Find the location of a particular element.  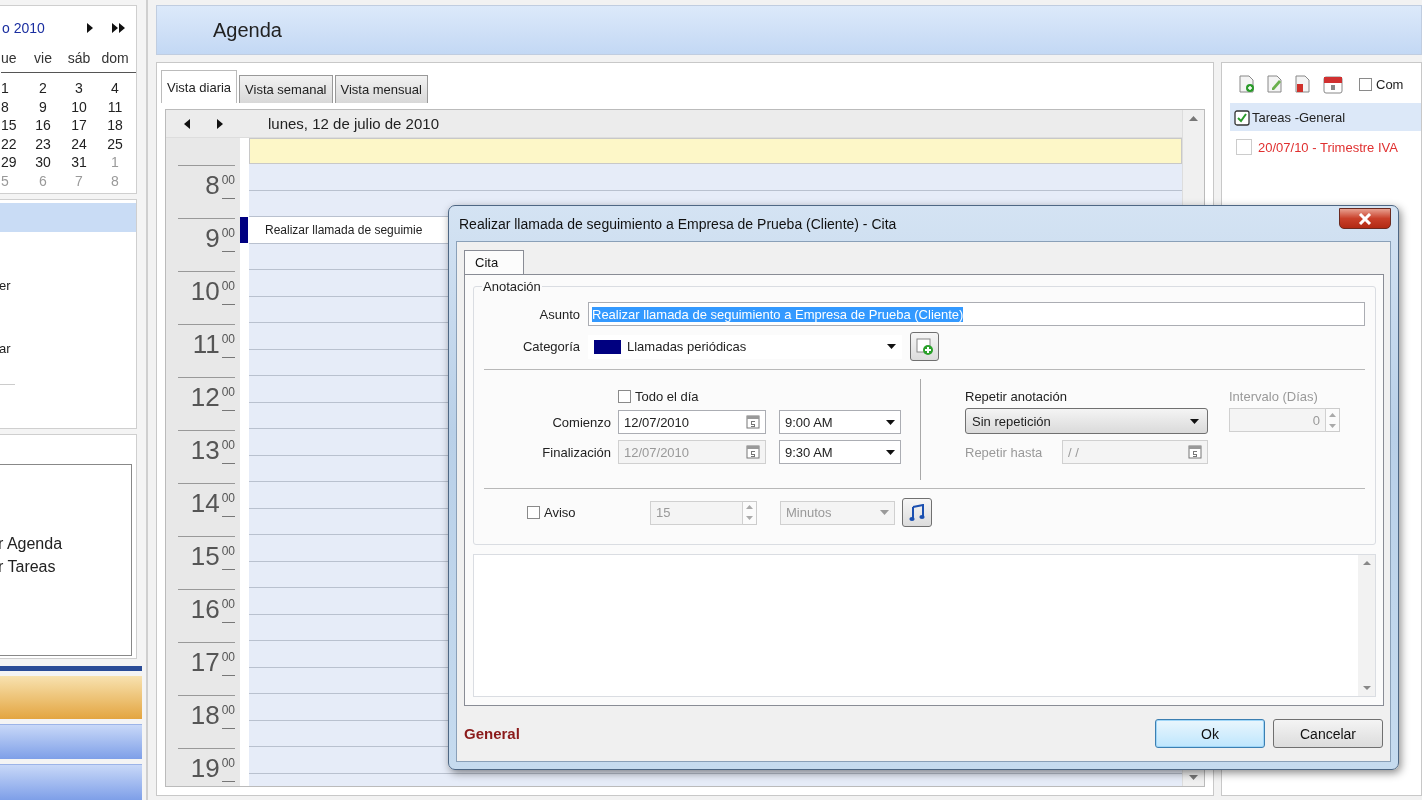

close-icon is located at coordinates (1365, 218).